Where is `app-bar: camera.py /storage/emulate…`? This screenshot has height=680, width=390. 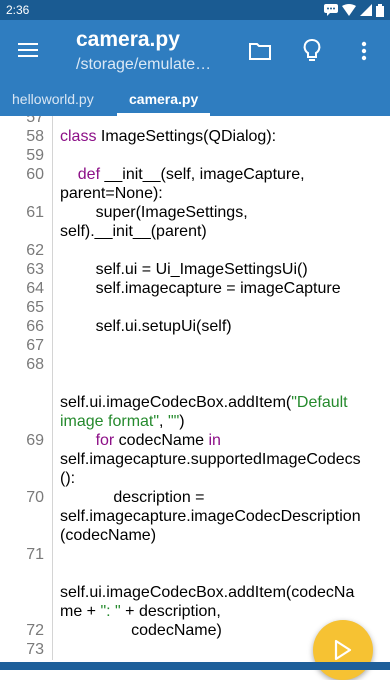 app-bar: camera.py /storage/emulate… is located at coordinates (195, 51).